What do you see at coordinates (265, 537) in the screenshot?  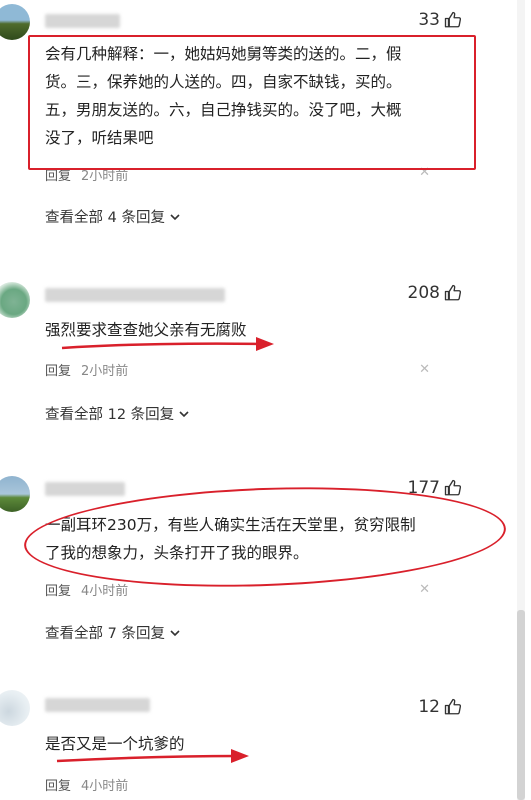 I see `annotation-ellipse` at bounding box center [265, 537].